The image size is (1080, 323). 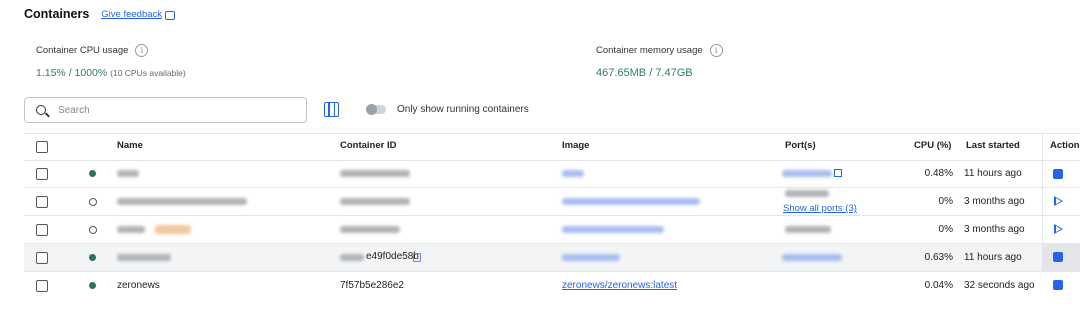 I want to click on copy-icon, so click(x=417, y=257).